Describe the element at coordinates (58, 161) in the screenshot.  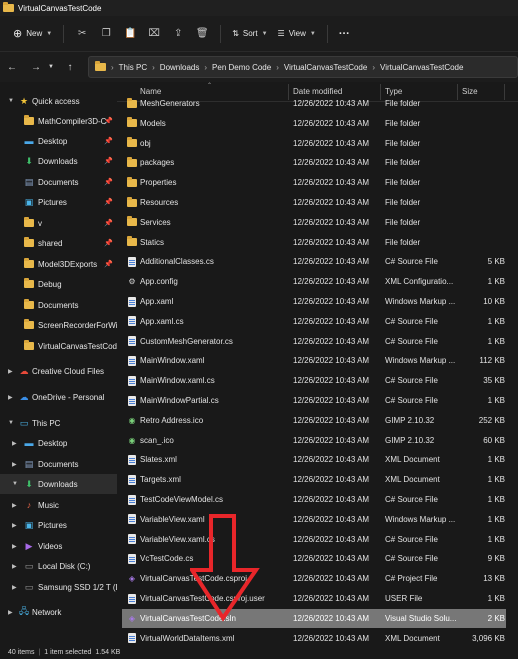
I see `sidebar-item-downloads: ⬇ Downloads 📌` at that location.